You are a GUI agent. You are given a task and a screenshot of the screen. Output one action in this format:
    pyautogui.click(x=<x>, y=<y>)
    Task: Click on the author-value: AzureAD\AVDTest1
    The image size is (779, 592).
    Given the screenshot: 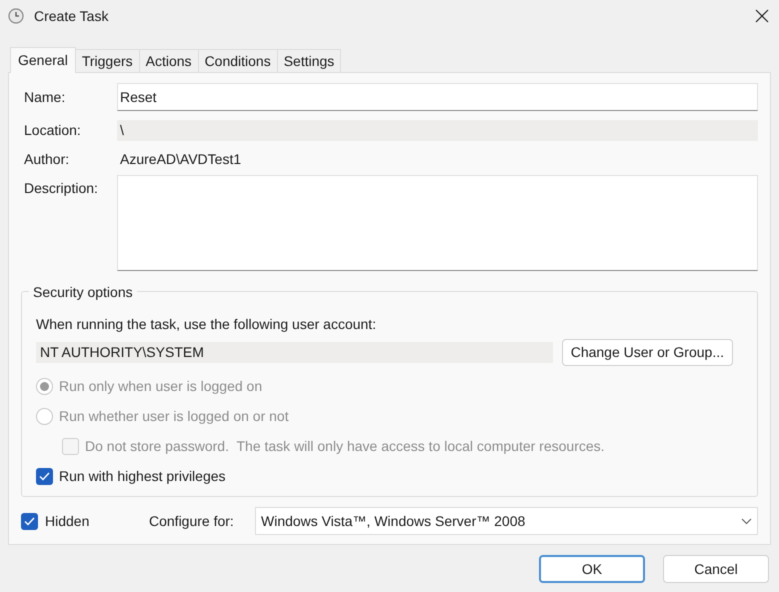 What is the action you would take?
    pyautogui.click(x=180, y=159)
    